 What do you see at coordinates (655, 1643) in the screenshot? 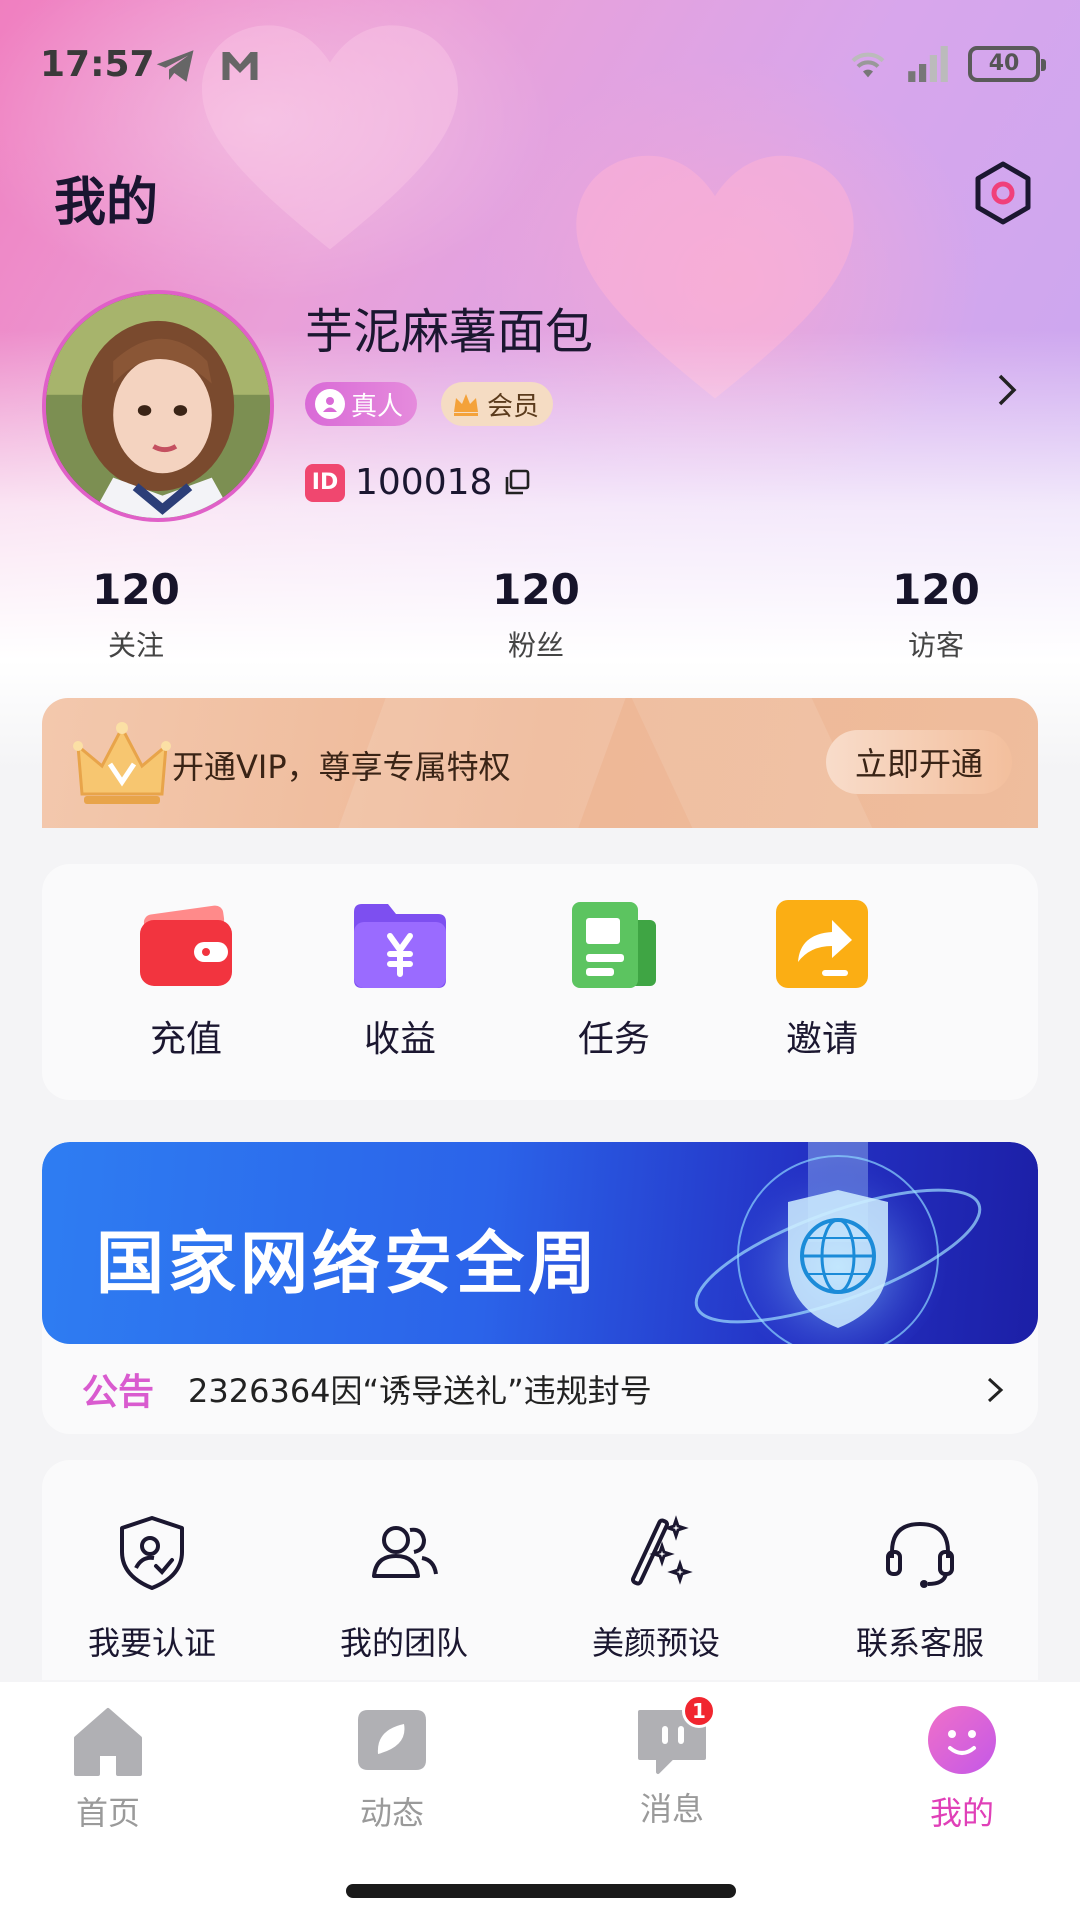
I see `service-beauty-label: 美颜预设` at bounding box center [655, 1643].